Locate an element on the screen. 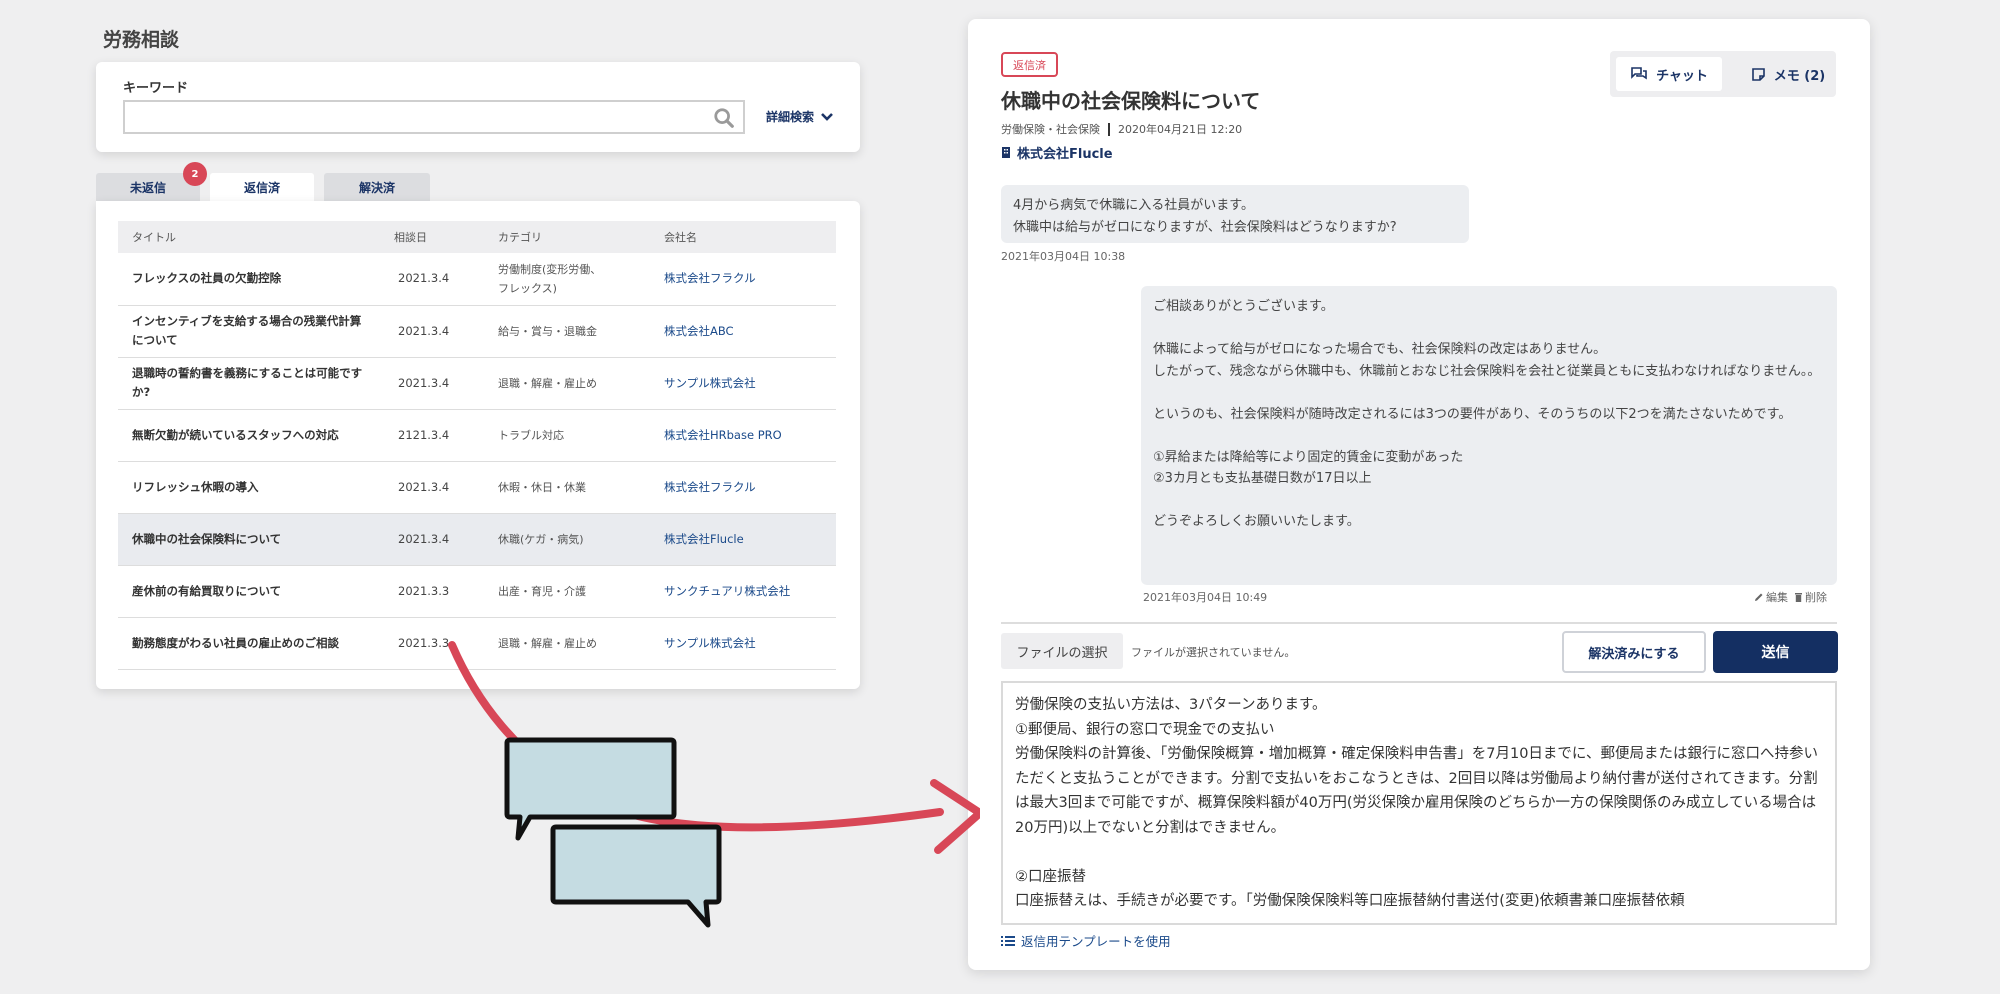  building-icon is located at coordinates (1006, 152).